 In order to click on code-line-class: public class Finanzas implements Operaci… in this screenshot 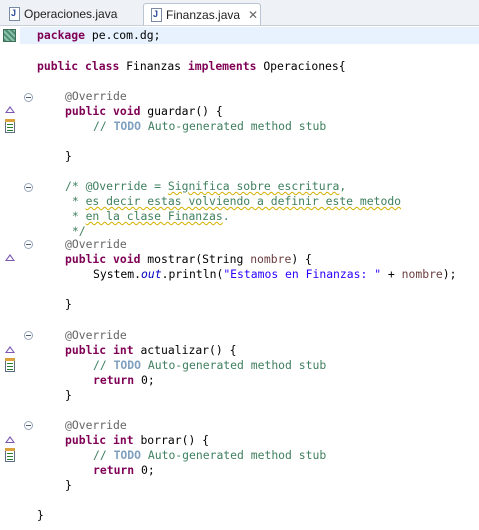, I will do `click(191, 66)`.